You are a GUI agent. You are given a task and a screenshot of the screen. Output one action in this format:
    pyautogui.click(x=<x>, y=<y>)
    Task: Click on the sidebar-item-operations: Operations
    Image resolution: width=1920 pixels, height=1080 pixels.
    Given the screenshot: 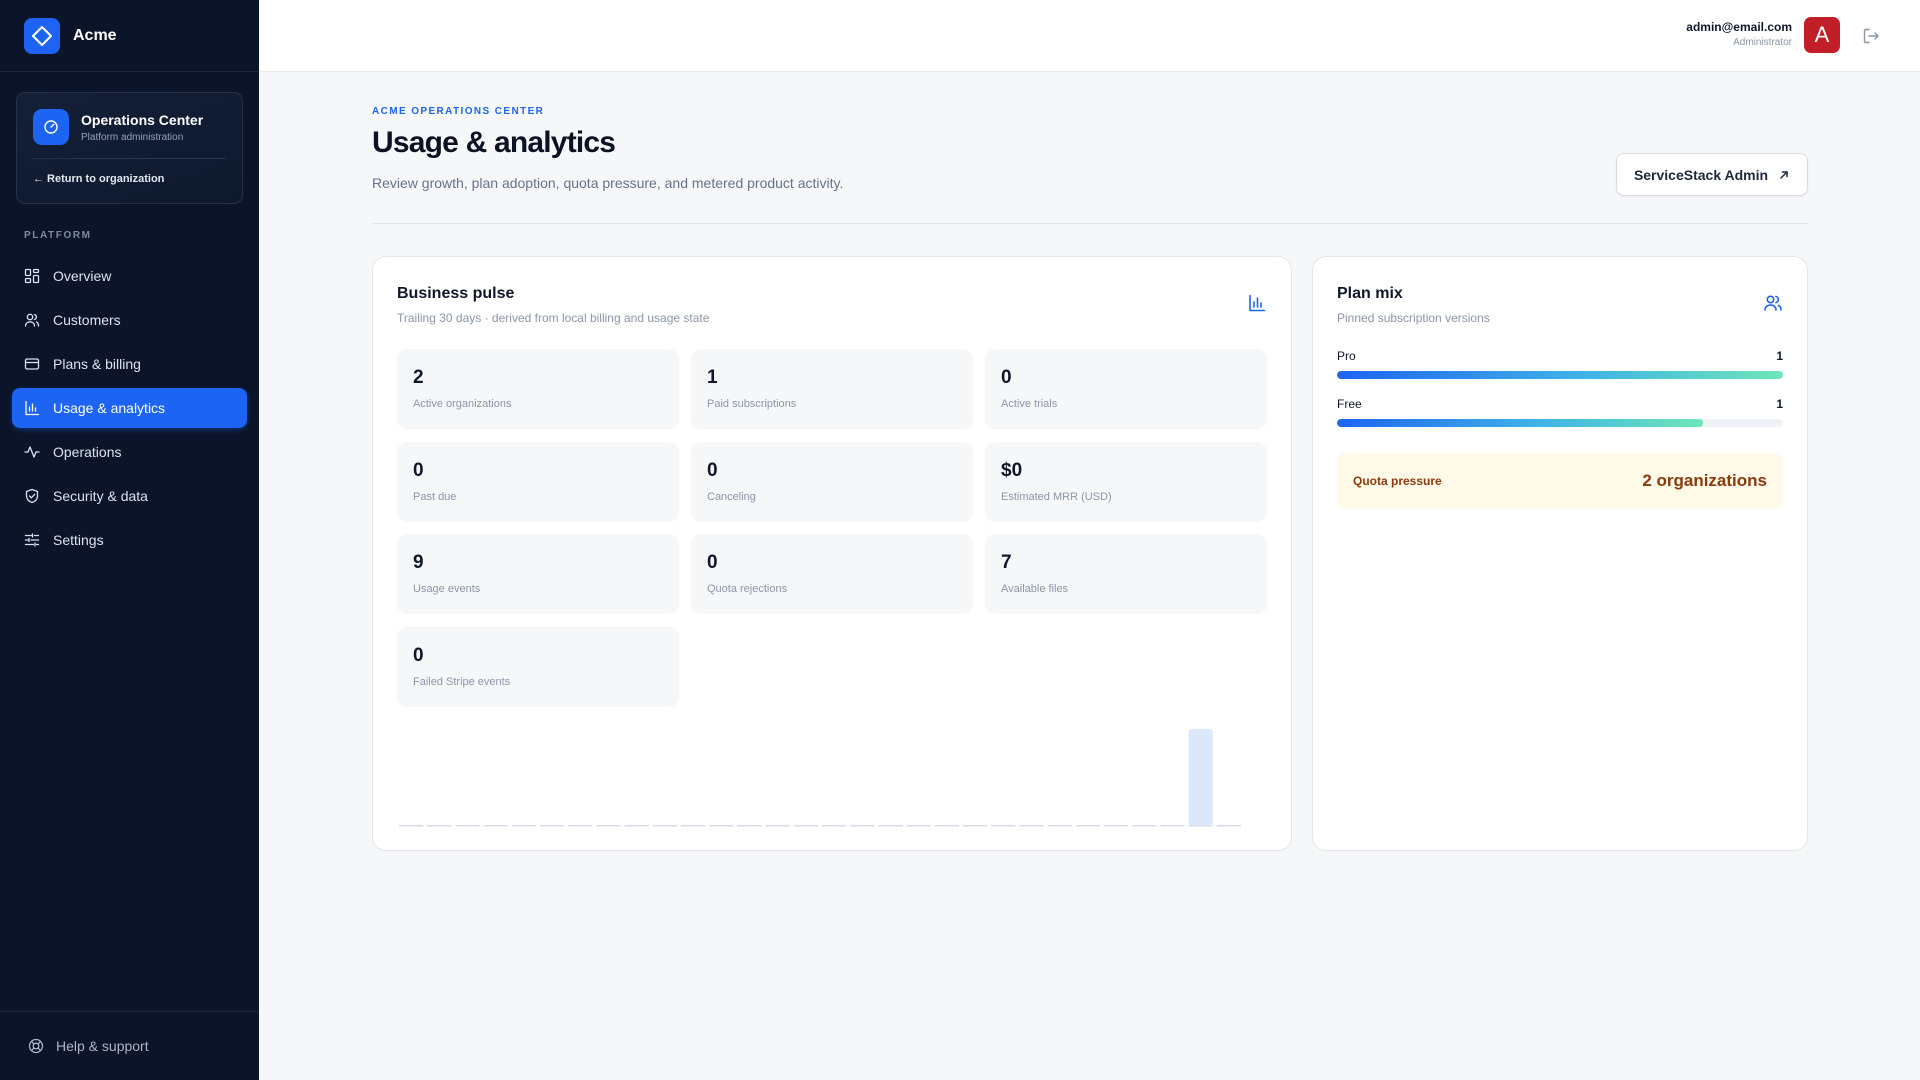 What is the action you would take?
    pyautogui.click(x=129, y=452)
    